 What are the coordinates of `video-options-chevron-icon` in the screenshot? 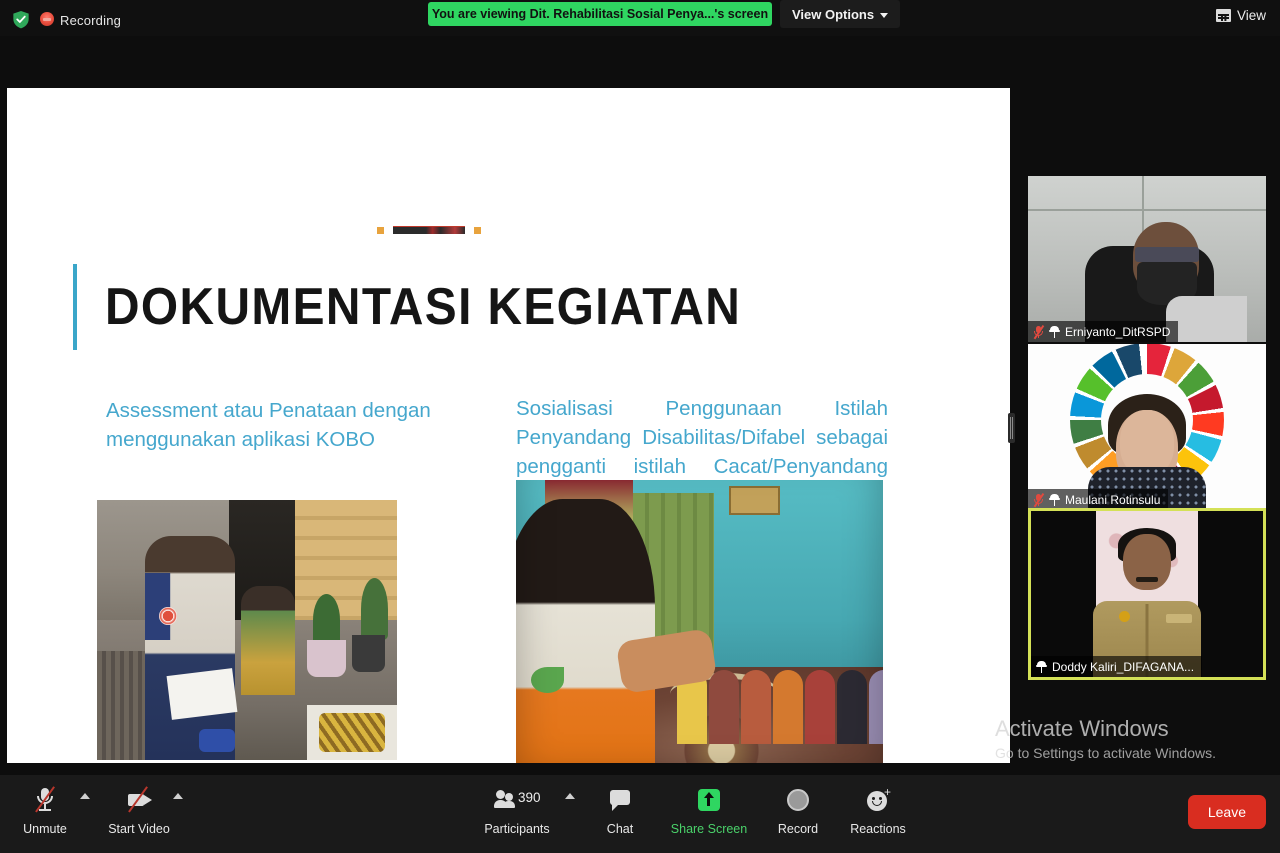 It's located at (178, 796).